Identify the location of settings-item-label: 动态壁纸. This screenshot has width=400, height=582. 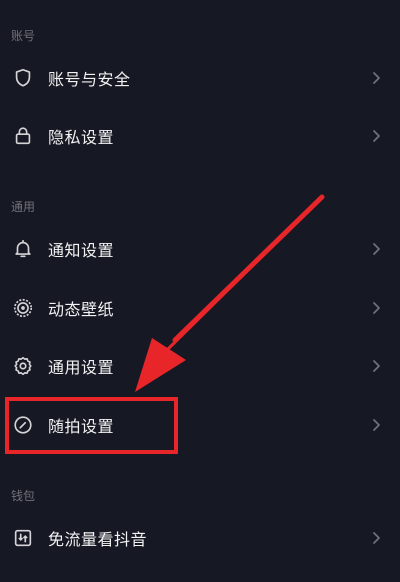
(81, 309).